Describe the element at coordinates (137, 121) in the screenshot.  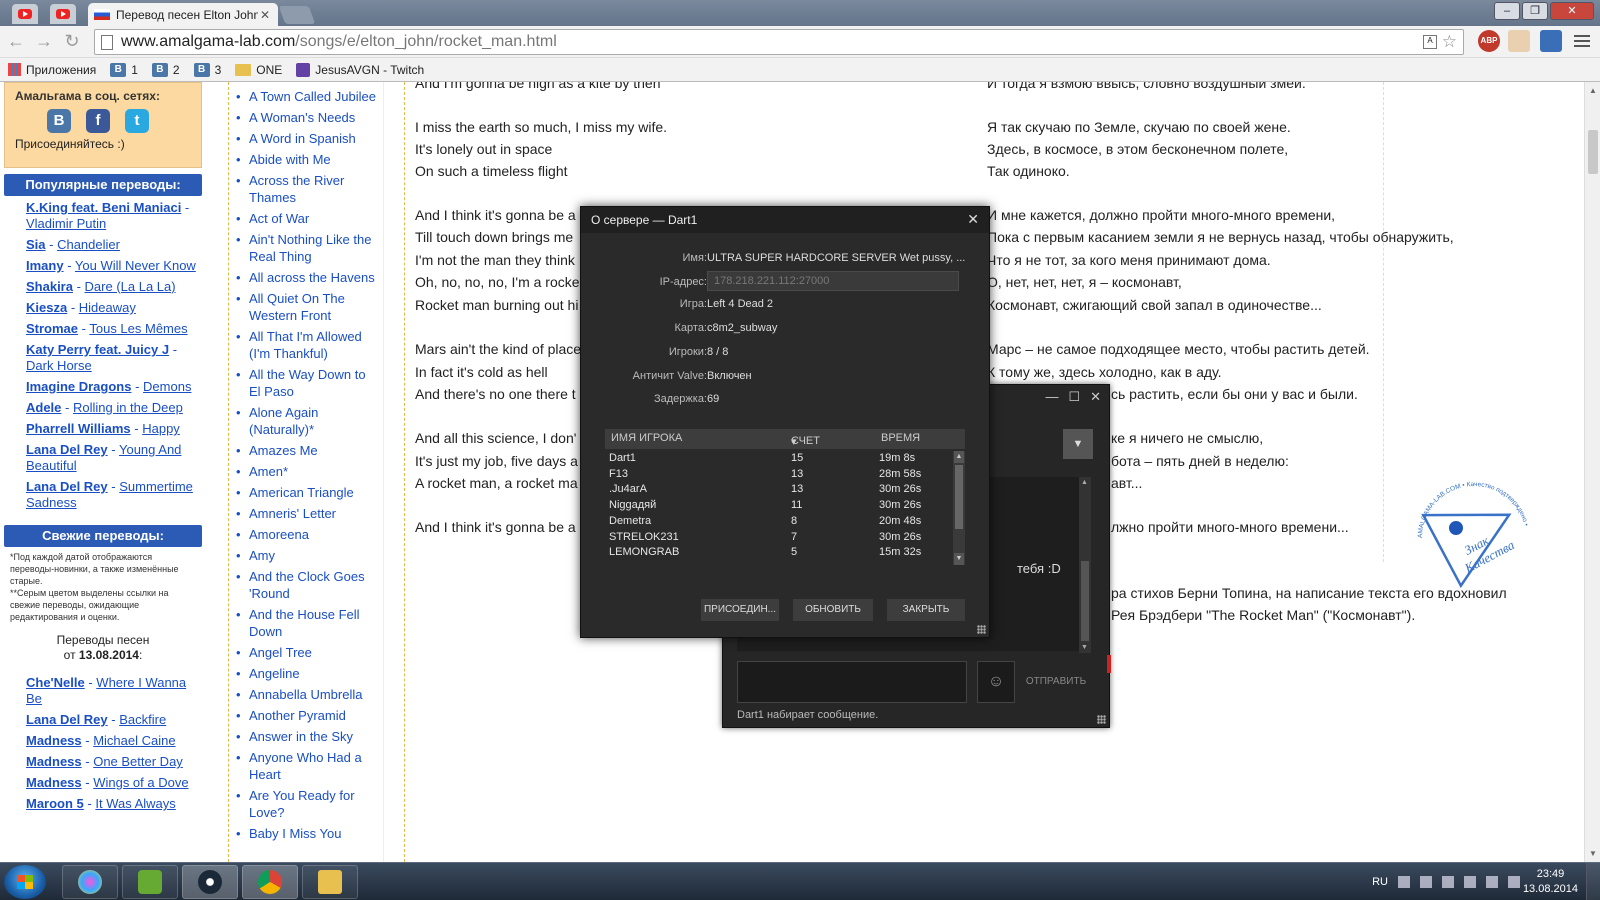
I see `twitter-icon: t` at that location.